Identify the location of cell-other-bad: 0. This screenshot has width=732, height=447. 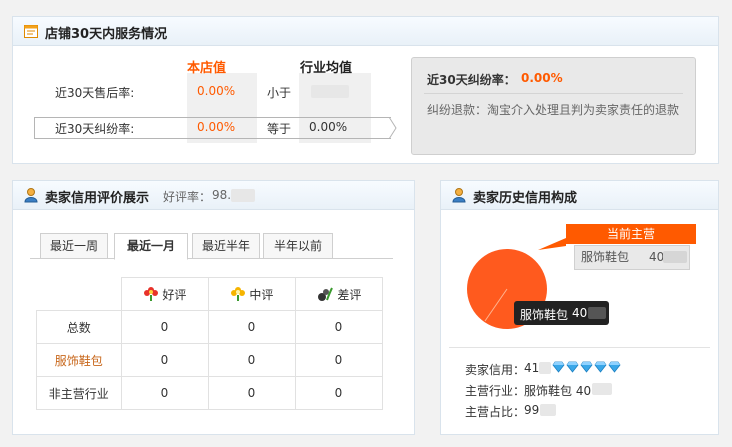
(338, 393).